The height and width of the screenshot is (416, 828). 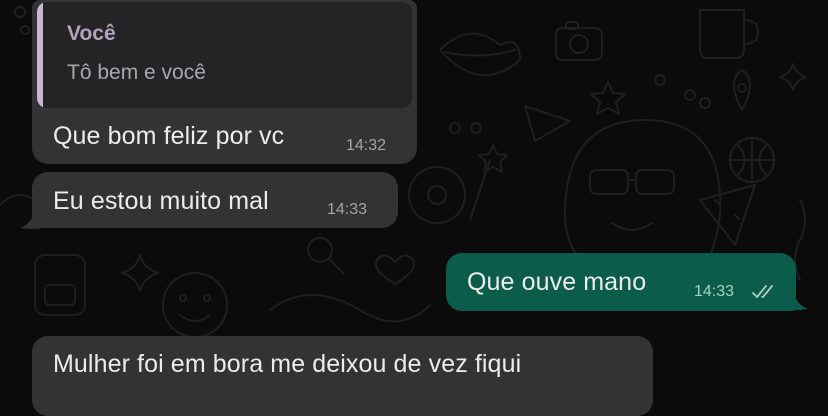 I want to click on quoted-message: Você Tô bem e você, so click(x=224, y=55).